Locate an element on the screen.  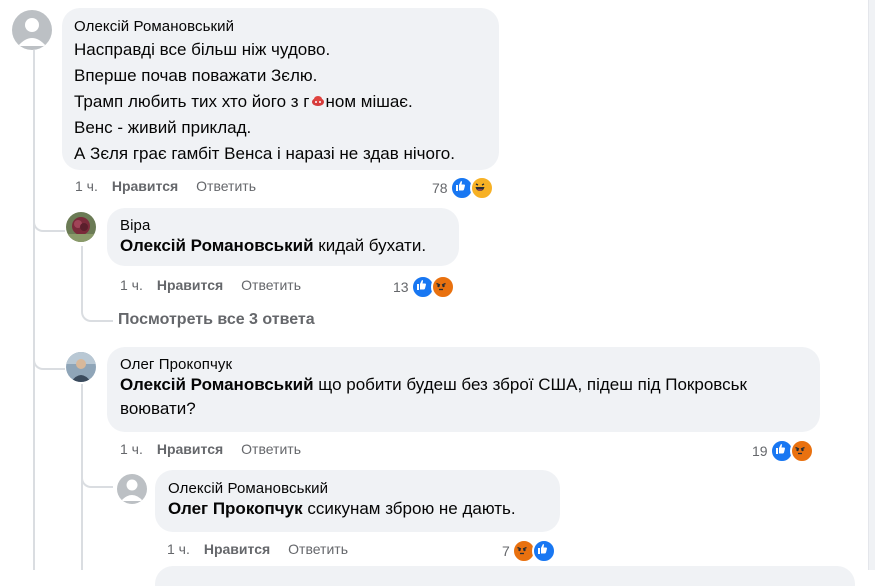
comment-bubble: Віра Олексій Романовський кидай бухати. is located at coordinates (283, 237).